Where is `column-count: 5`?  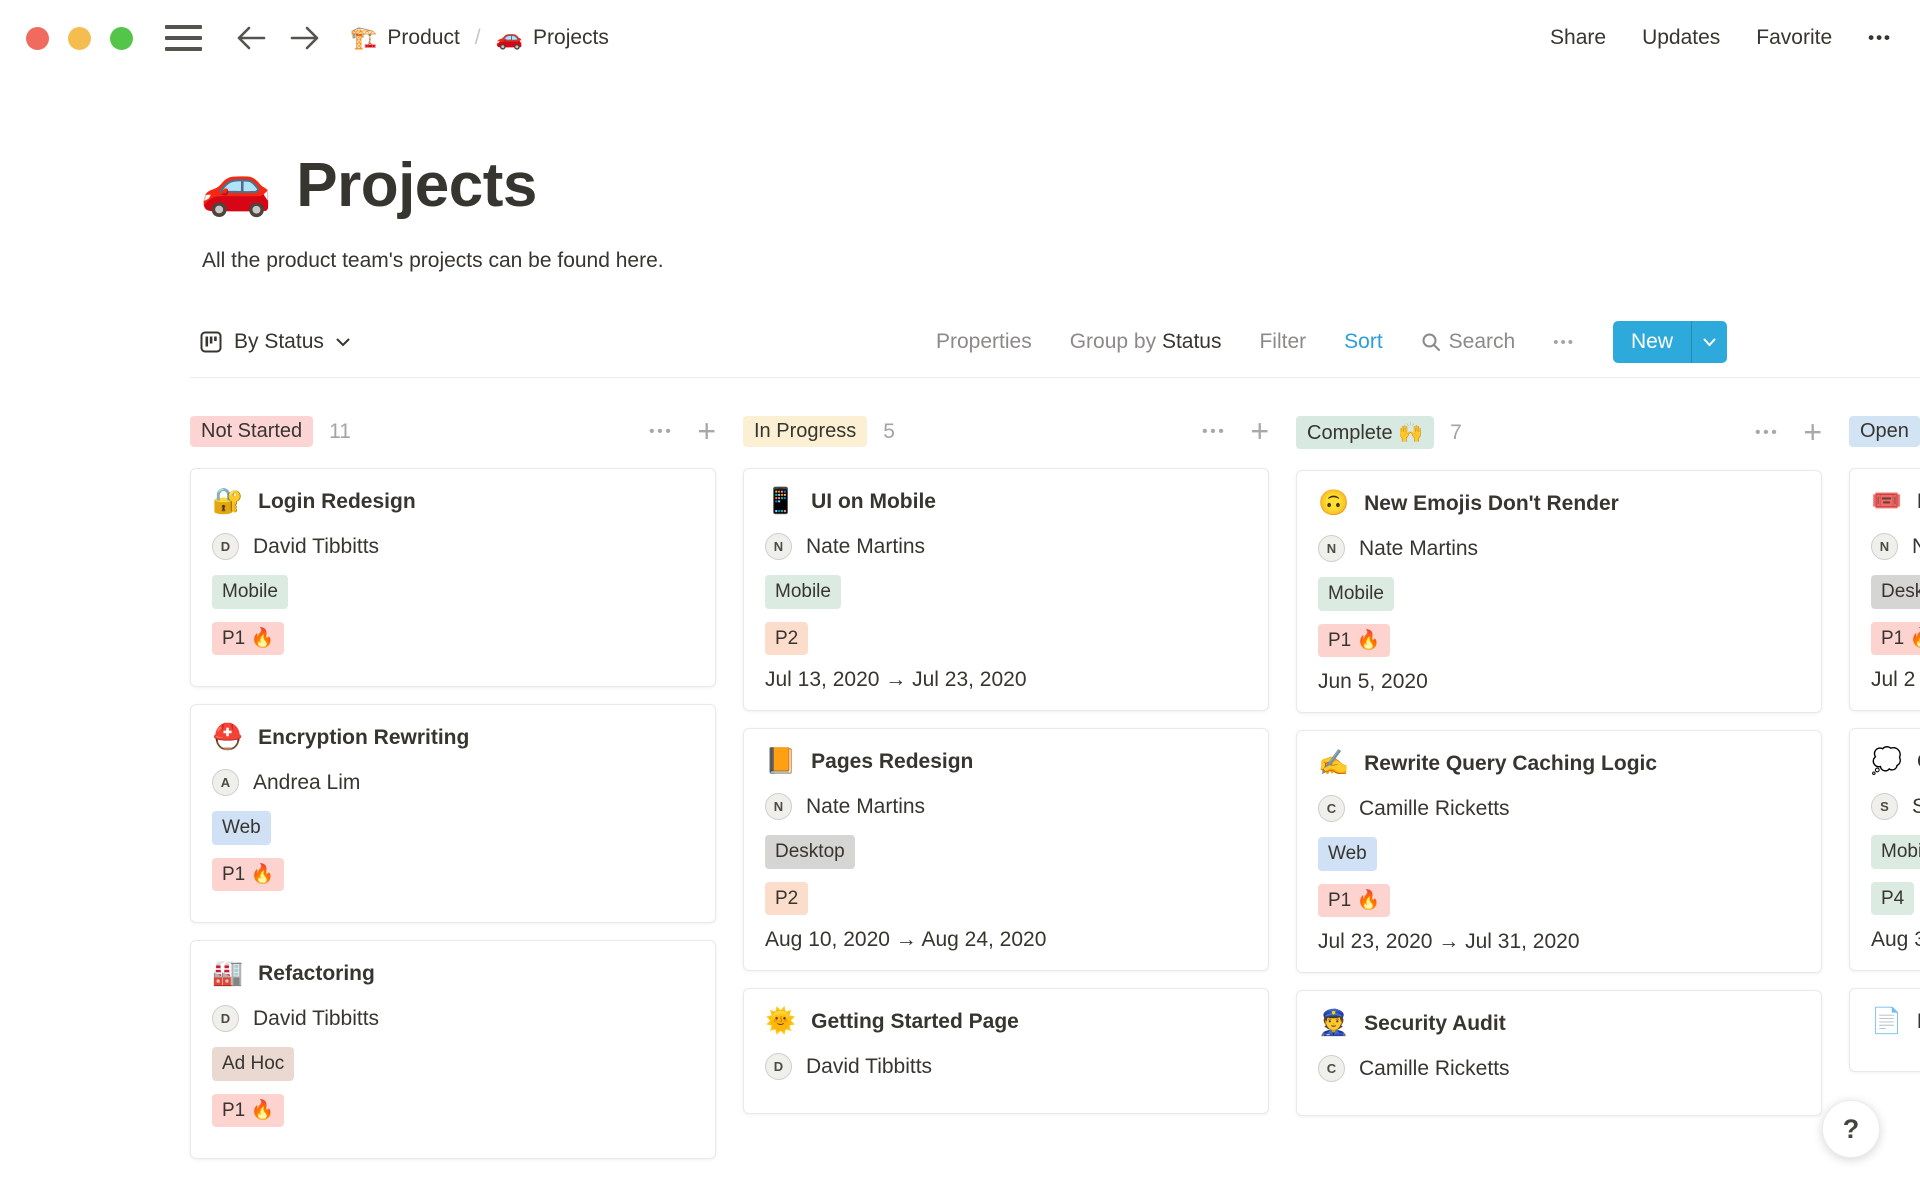 column-count: 5 is located at coordinates (889, 431).